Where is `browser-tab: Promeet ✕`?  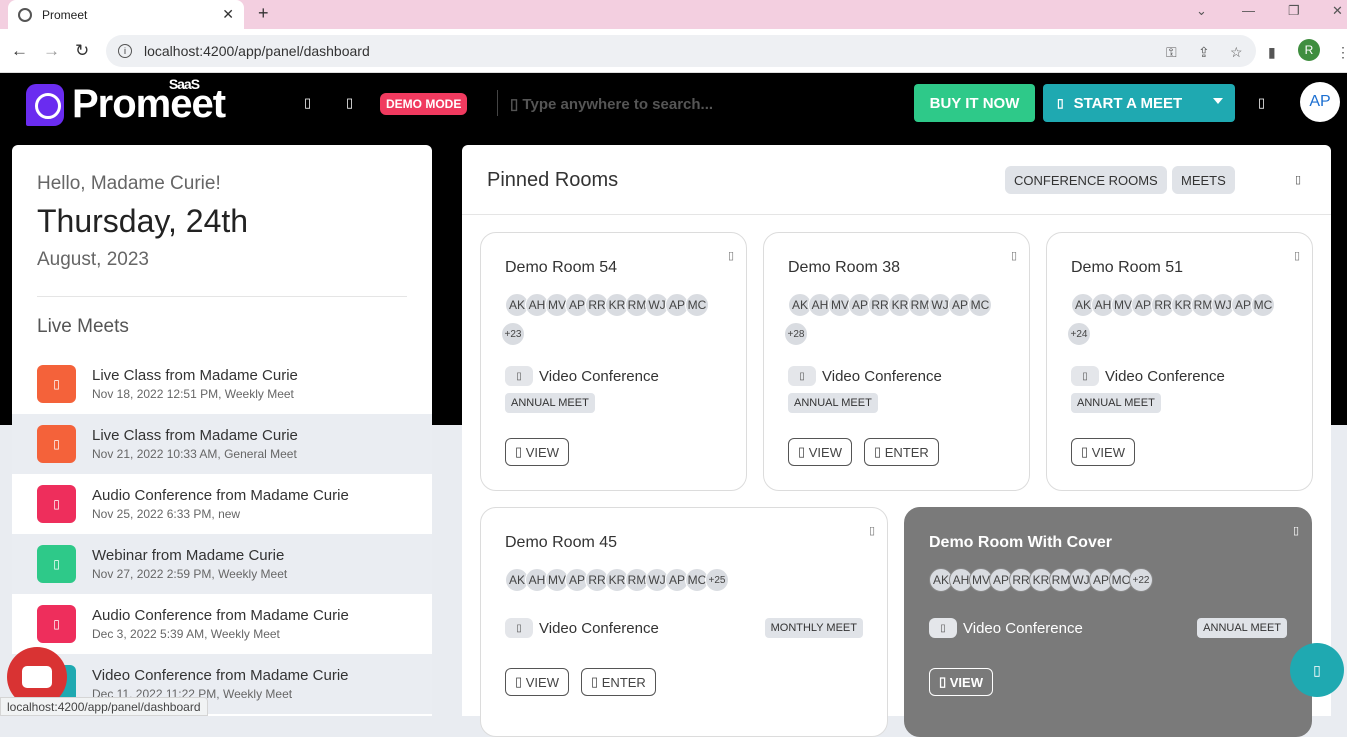 browser-tab: Promeet ✕ is located at coordinates (126, 14).